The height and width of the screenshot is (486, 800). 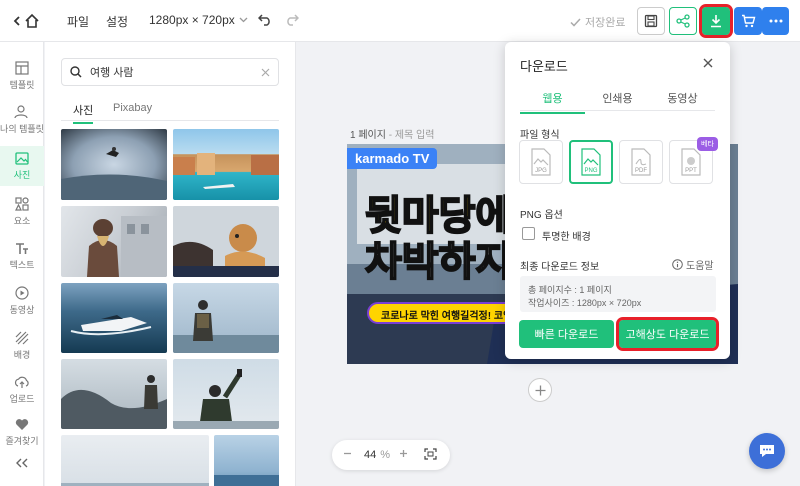 What do you see at coordinates (552, 102) in the screenshot?
I see `tab-web: 웹용` at bounding box center [552, 102].